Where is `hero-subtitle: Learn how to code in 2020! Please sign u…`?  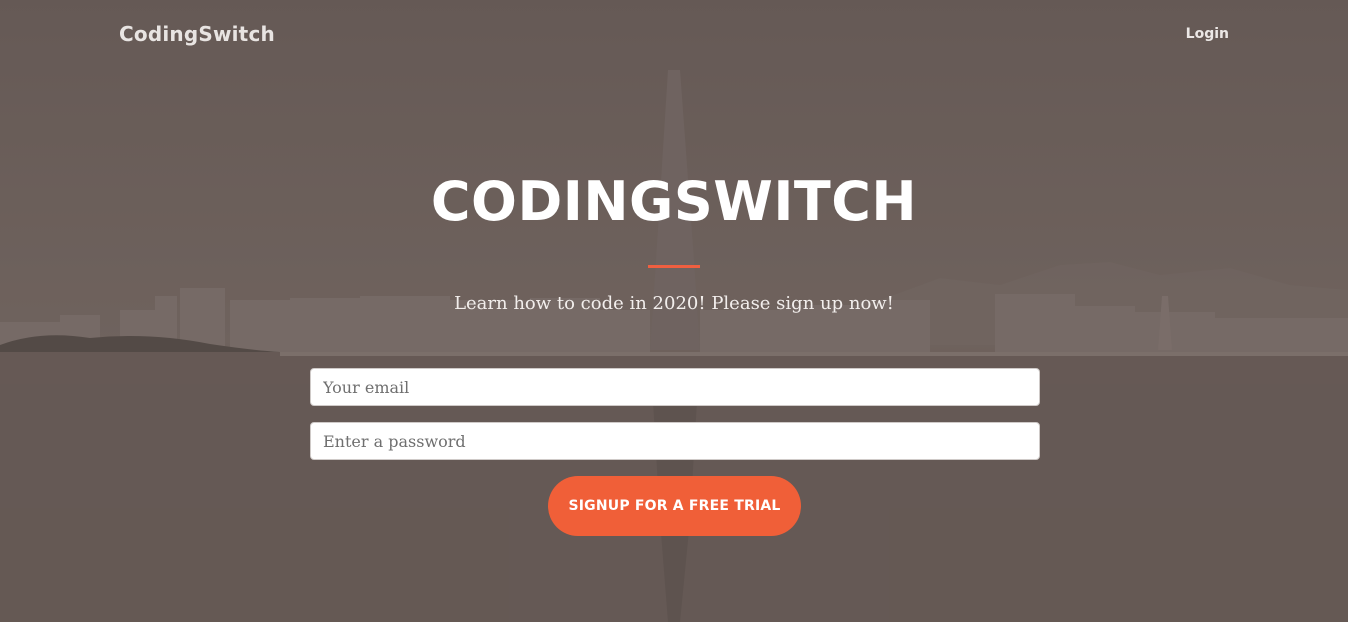
hero-subtitle: Learn how to code in 2020! Please sign u… is located at coordinates (674, 303).